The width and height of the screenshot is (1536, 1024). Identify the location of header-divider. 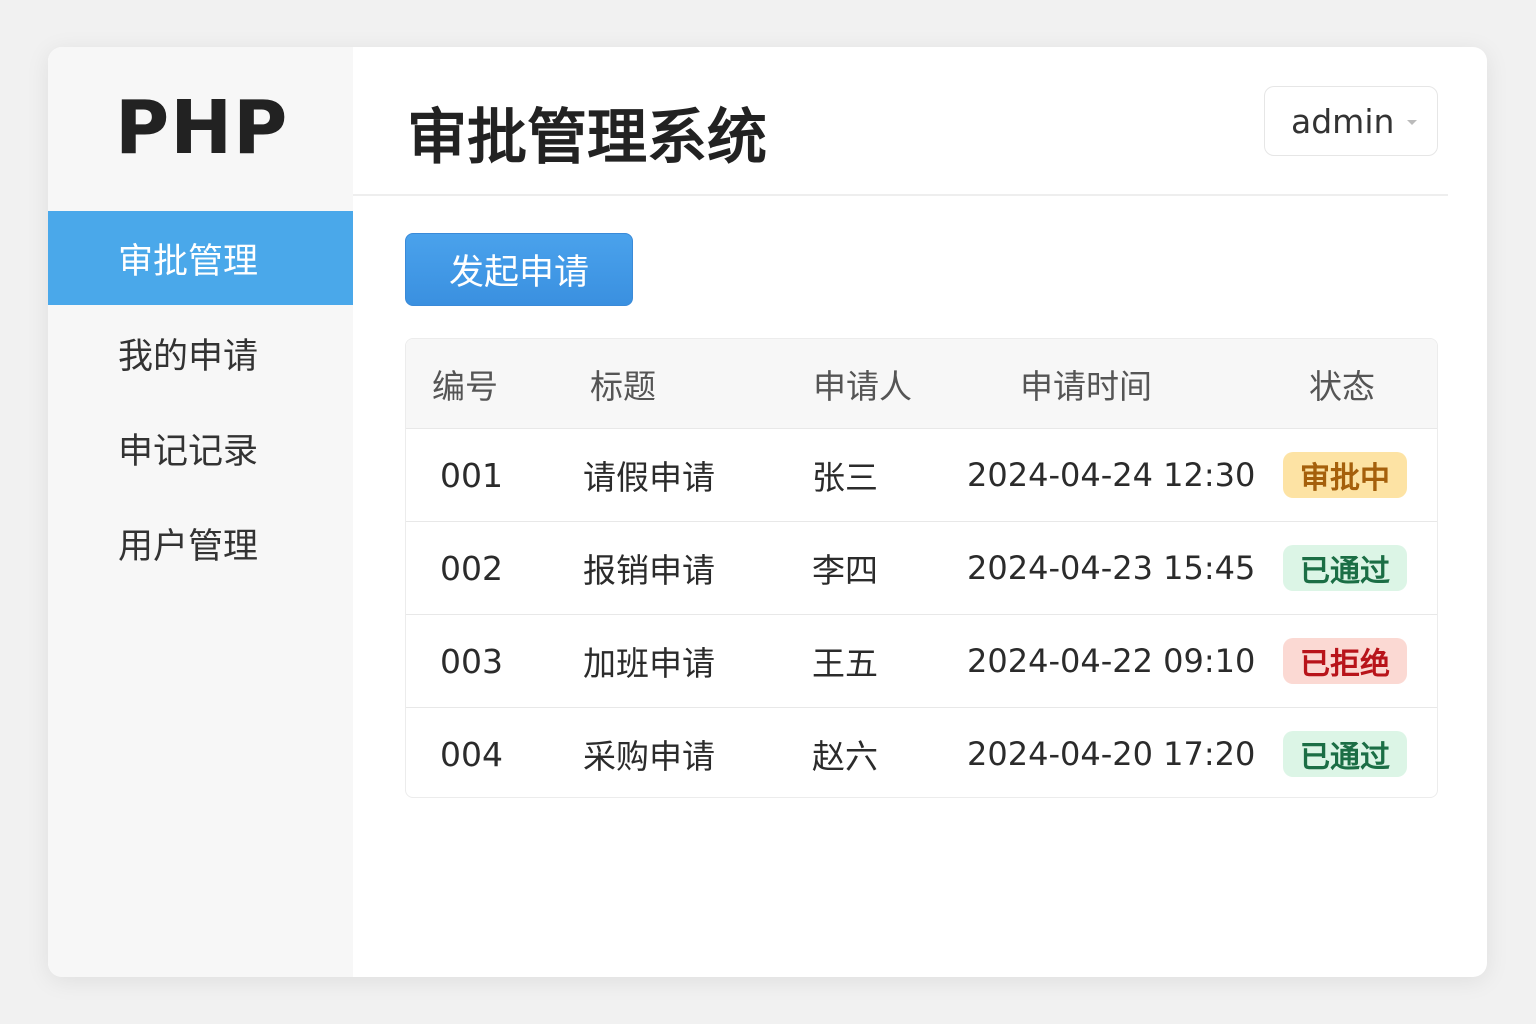
(900, 195).